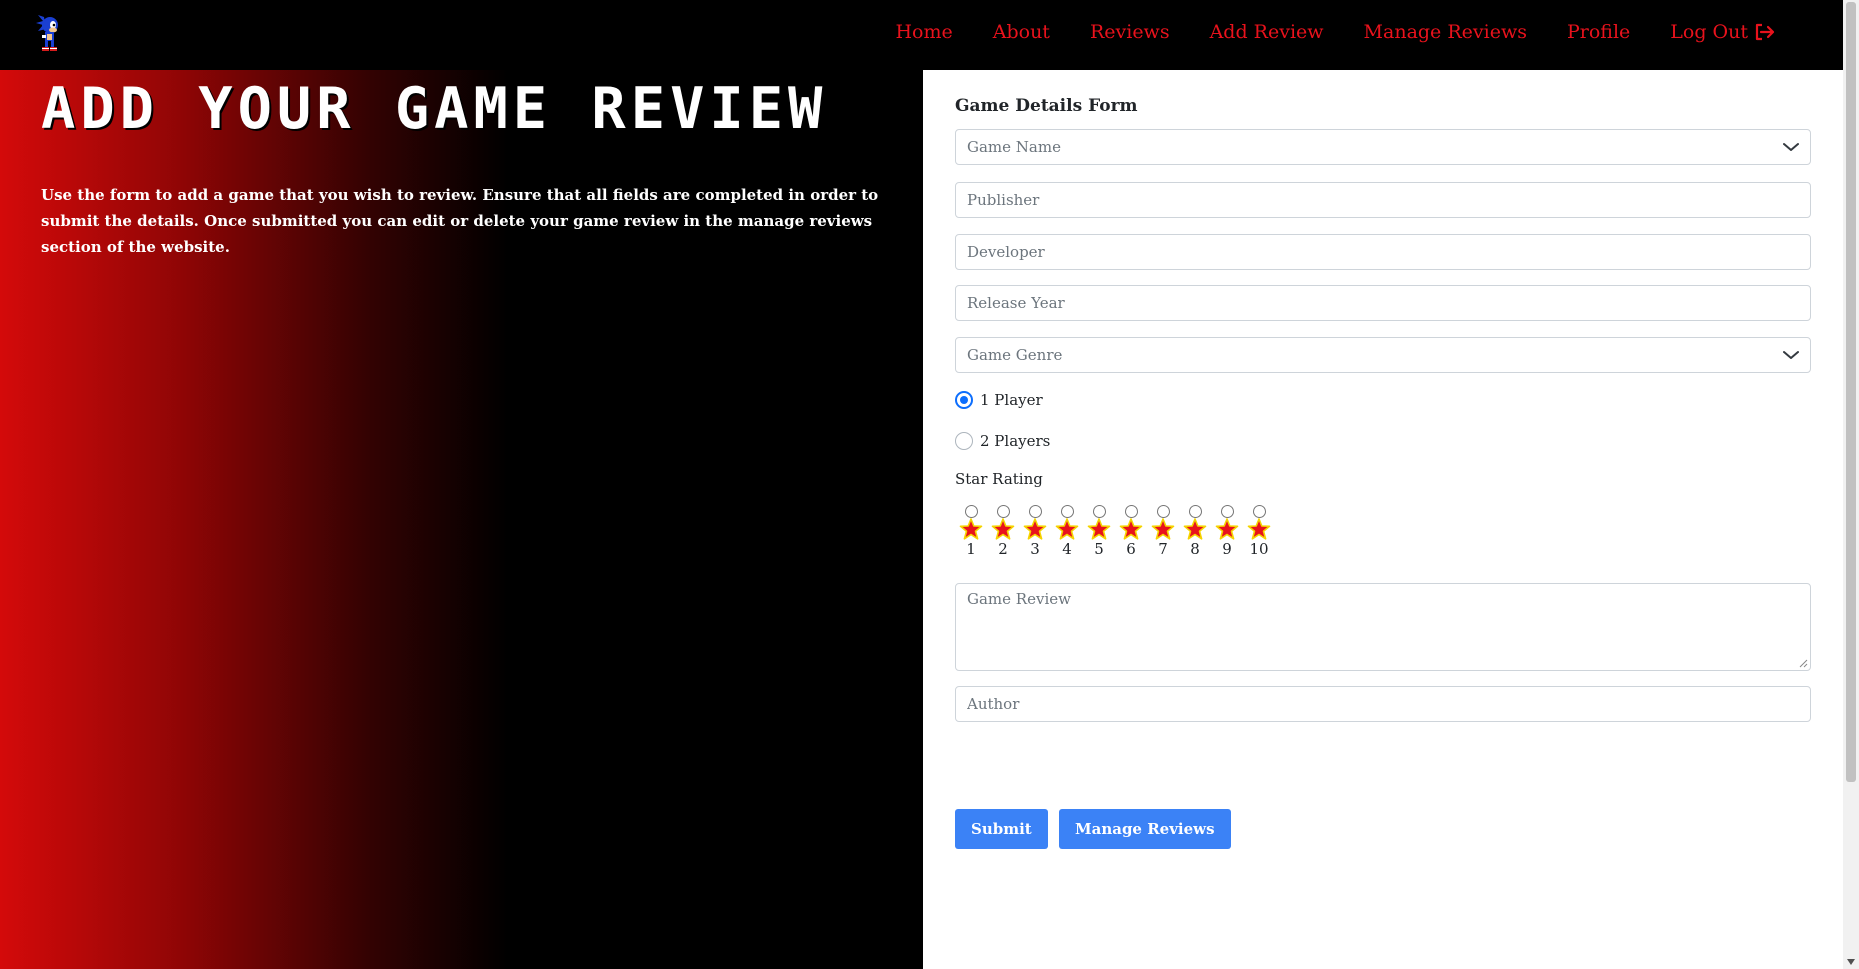 This screenshot has height=969, width=1859. I want to click on nav-logout-label: Log Out, so click(1709, 32).